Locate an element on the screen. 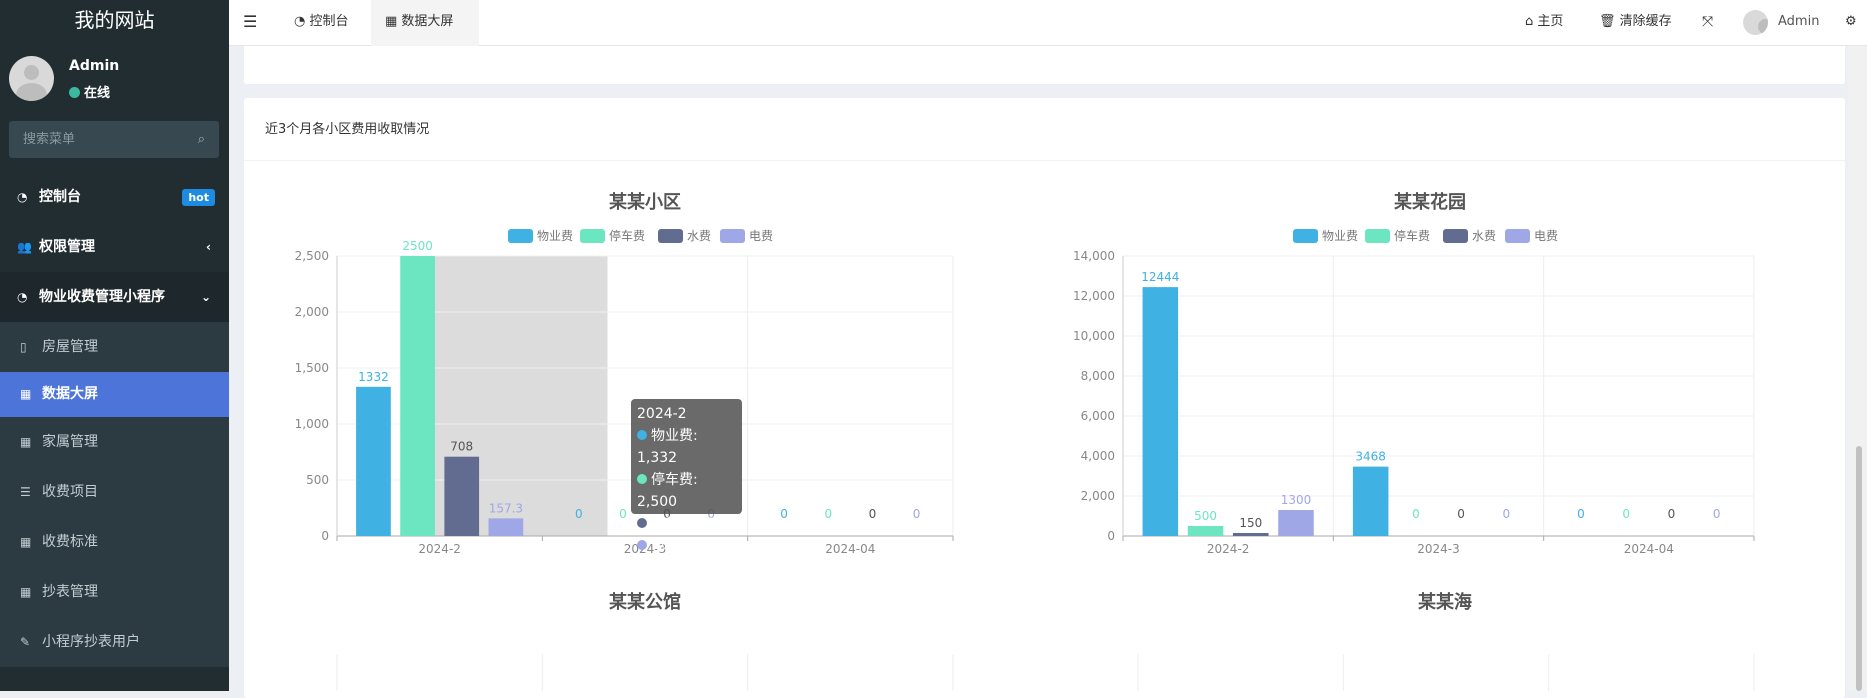  data-label: 708 is located at coordinates (461, 447).